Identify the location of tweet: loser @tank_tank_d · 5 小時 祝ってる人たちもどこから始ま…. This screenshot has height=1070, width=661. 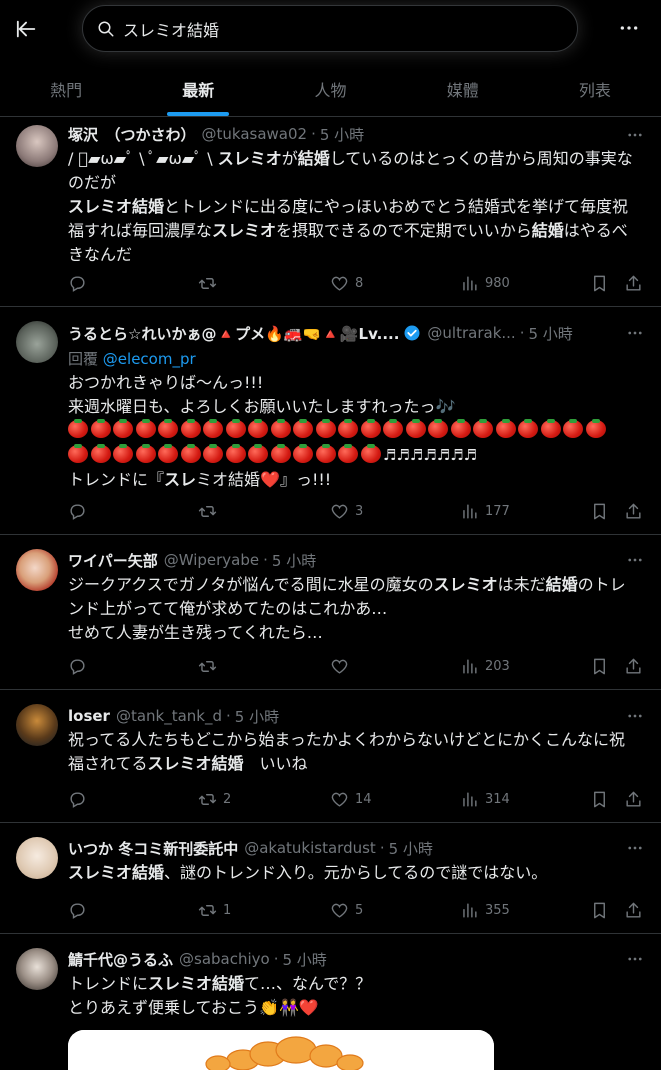
(330, 756).